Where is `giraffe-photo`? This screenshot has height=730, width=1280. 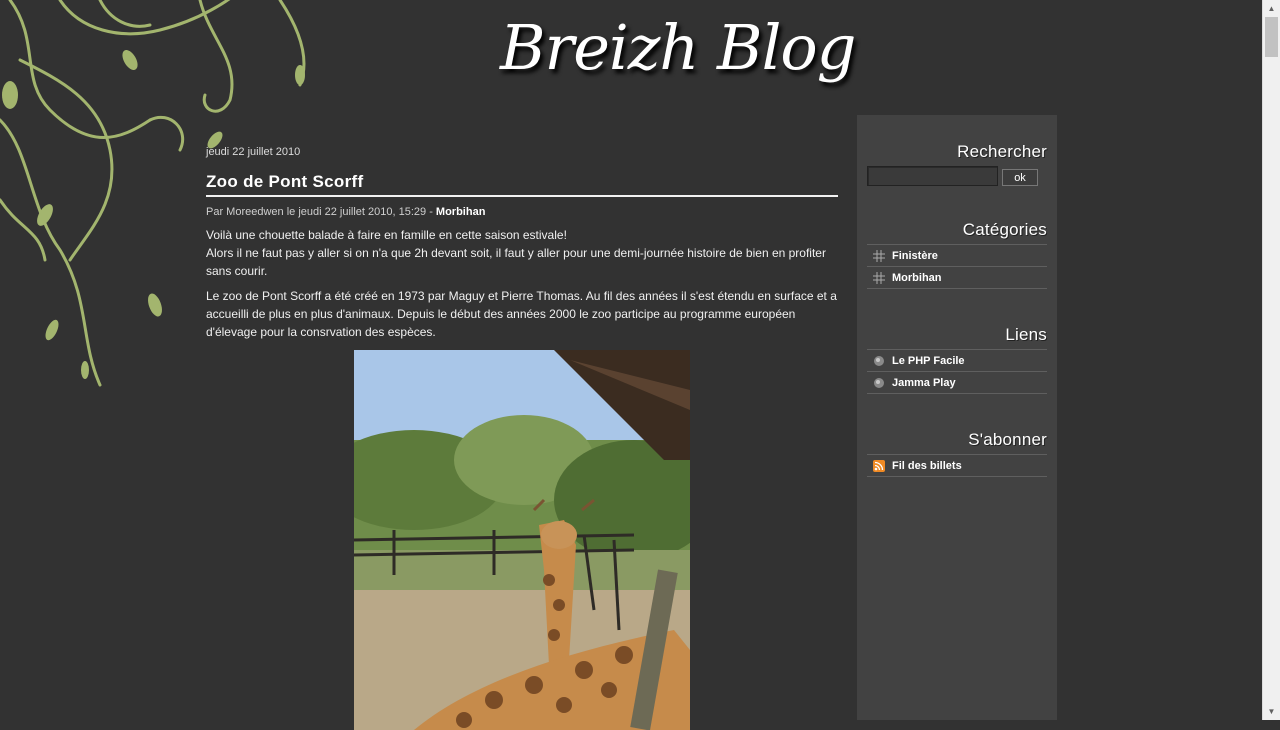
giraffe-photo is located at coordinates (522, 540).